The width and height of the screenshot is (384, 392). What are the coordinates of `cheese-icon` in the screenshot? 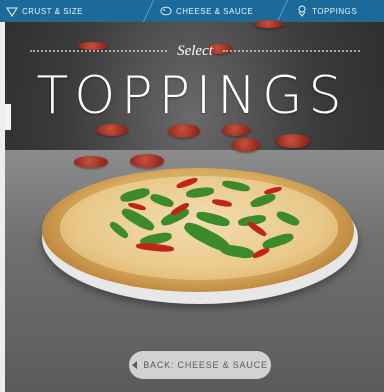 It's located at (166, 11).